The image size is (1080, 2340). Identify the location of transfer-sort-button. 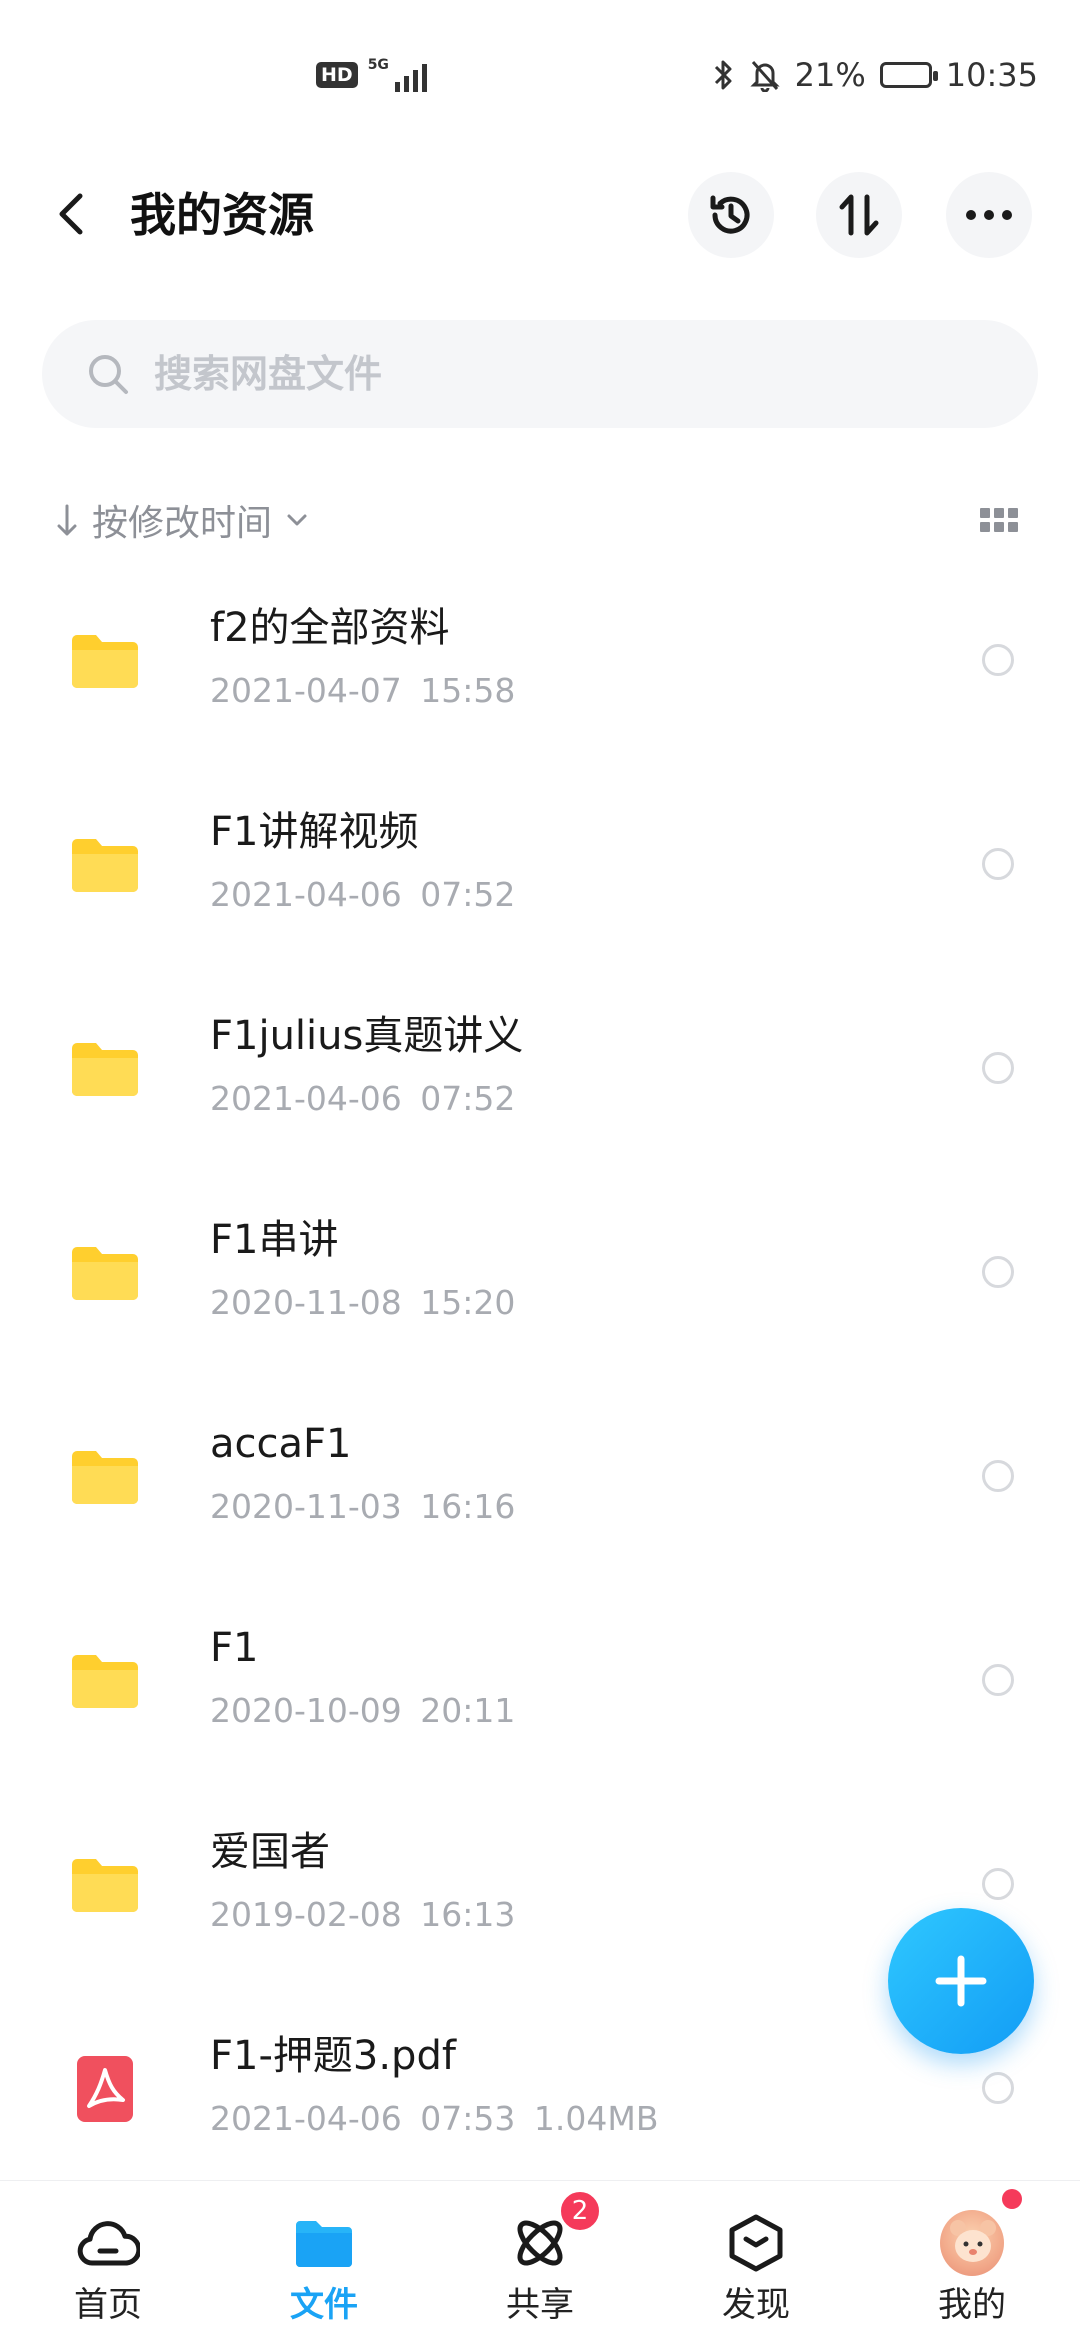
(859, 215).